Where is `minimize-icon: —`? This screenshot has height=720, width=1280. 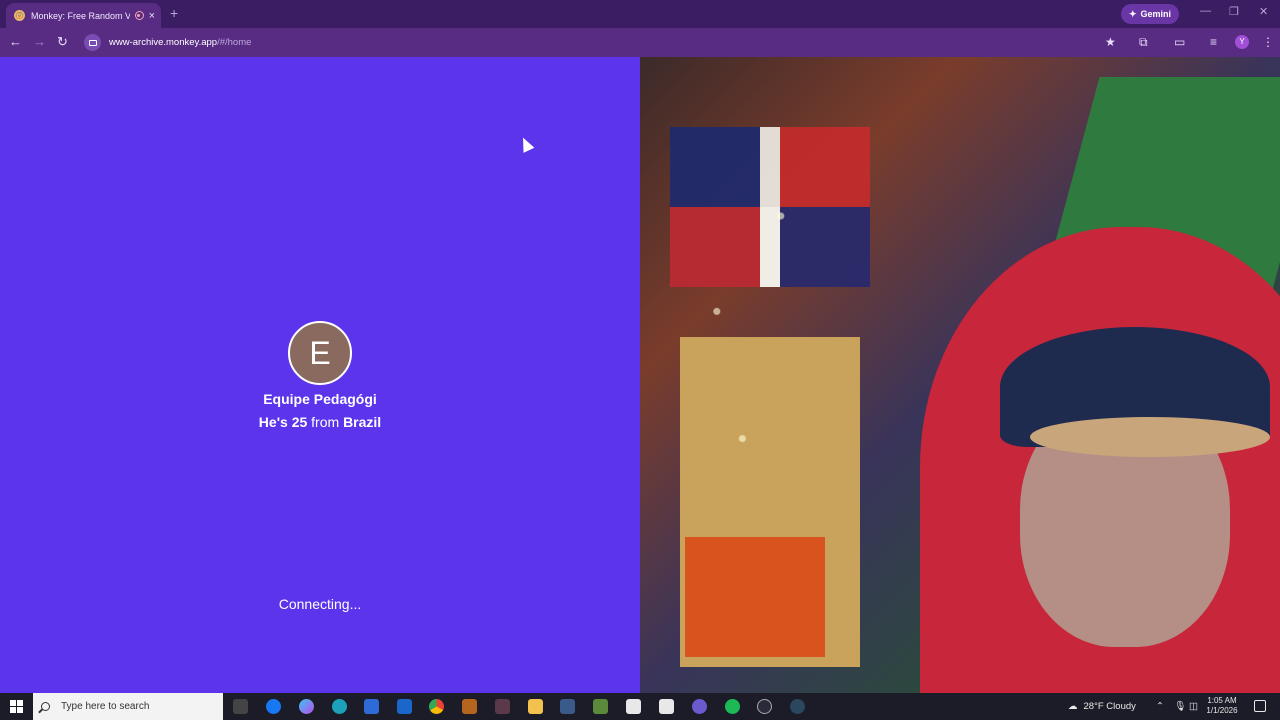
minimize-icon: — is located at coordinates (1205, 11).